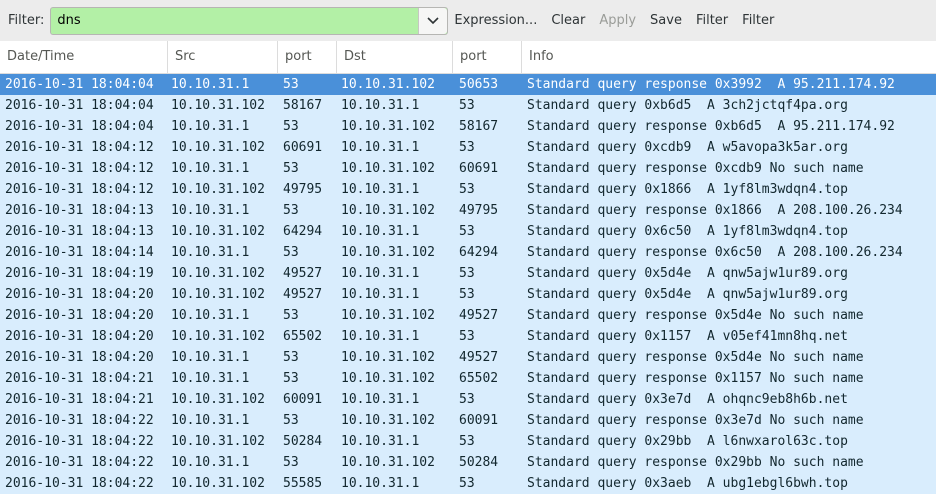 The height and width of the screenshot is (502, 936). What do you see at coordinates (487, 57) in the screenshot?
I see `column-header-dst-port: port` at bounding box center [487, 57].